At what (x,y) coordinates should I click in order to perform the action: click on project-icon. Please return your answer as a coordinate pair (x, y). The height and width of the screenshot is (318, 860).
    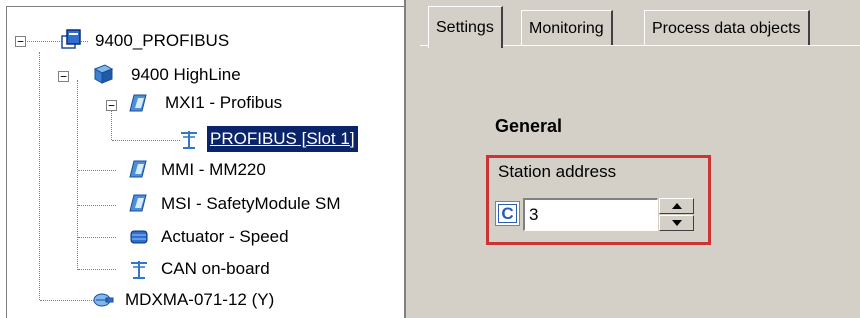
    Looking at the image, I should click on (71, 39).